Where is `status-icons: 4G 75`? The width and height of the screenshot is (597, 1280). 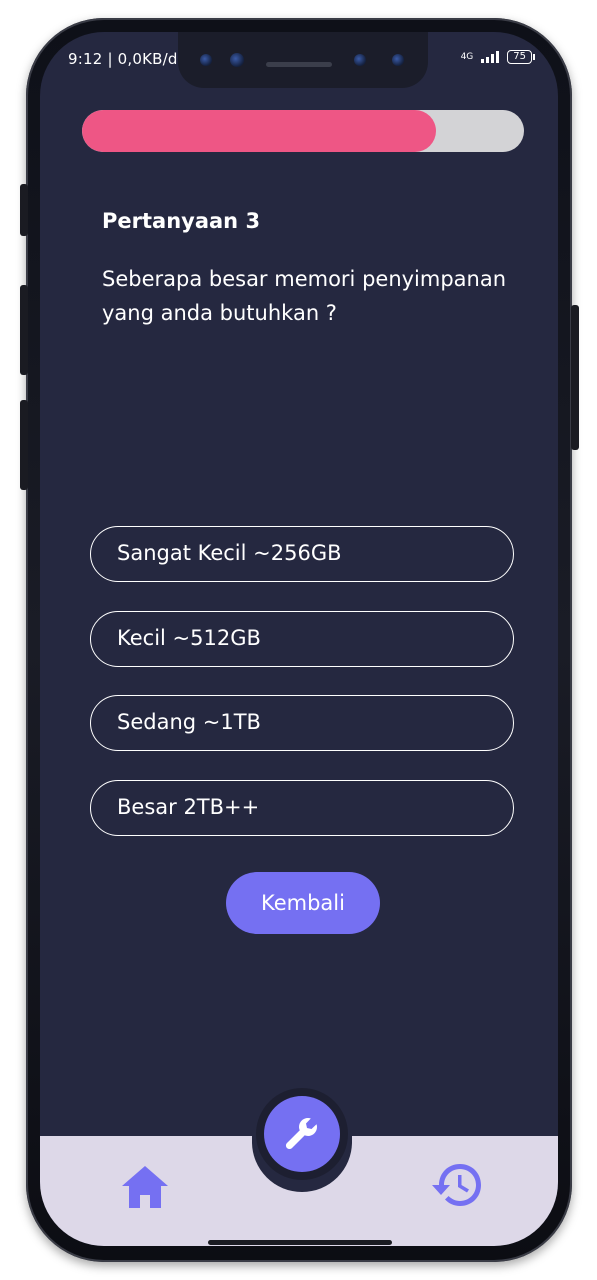 status-icons: 4G 75 is located at coordinates (497, 57).